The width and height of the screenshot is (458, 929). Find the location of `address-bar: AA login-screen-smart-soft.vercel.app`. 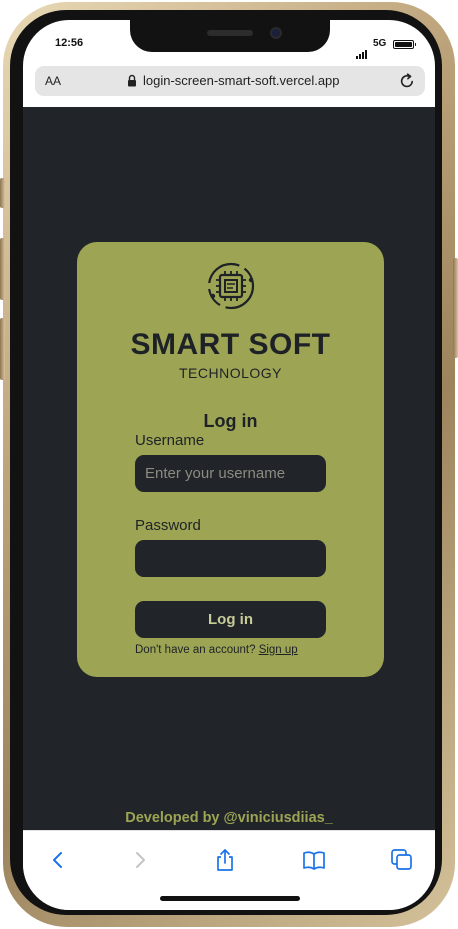

address-bar: AA login-screen-smart-soft.vercel.app is located at coordinates (230, 81).